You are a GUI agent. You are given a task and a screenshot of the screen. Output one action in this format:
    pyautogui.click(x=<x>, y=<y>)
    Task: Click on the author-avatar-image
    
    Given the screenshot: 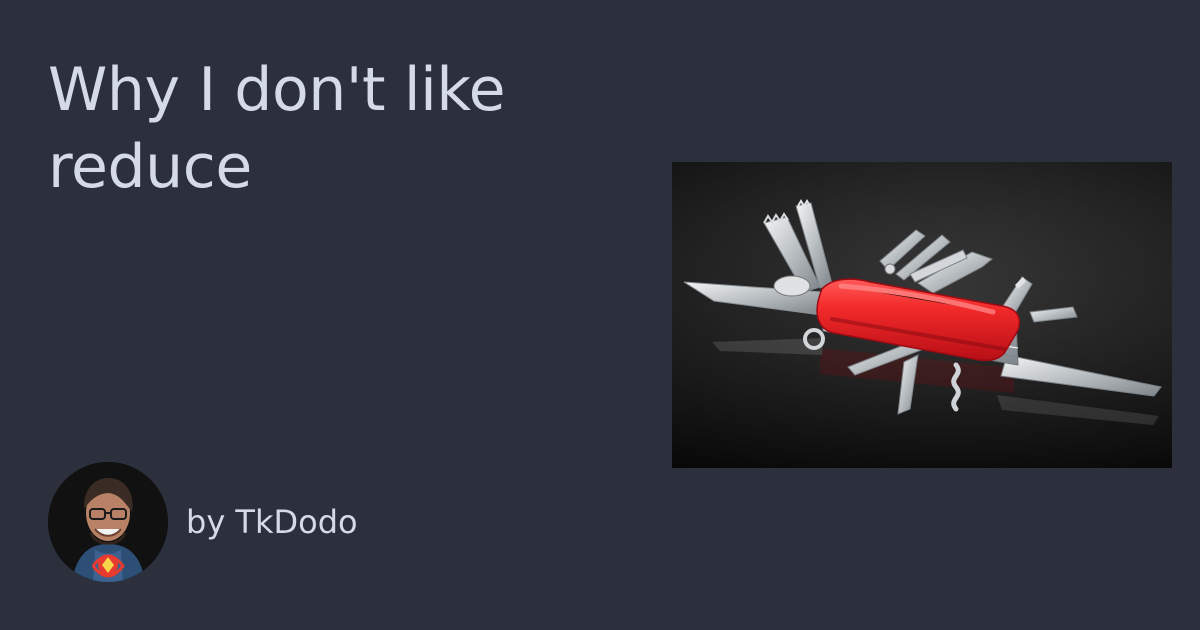 What is the action you would take?
    pyautogui.click(x=108, y=522)
    